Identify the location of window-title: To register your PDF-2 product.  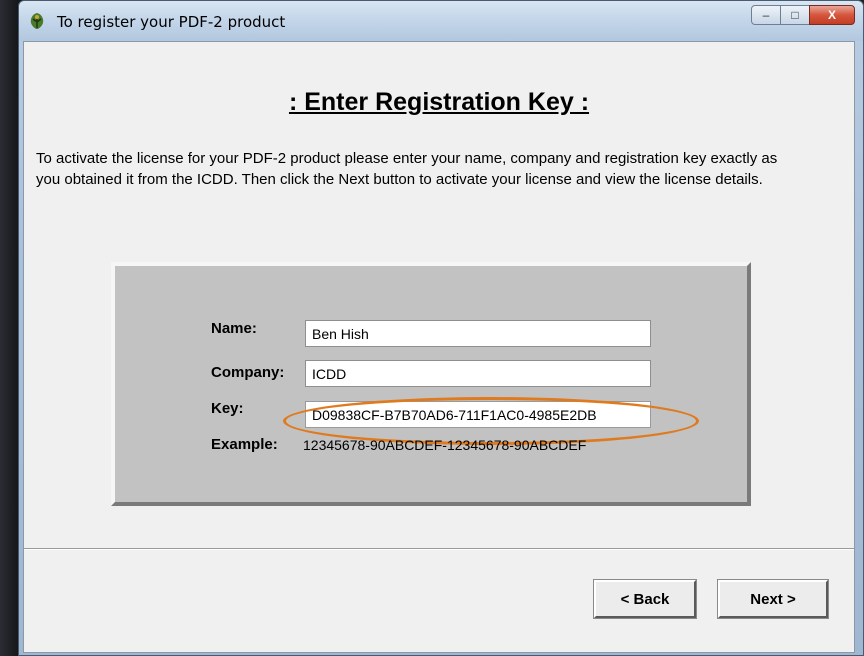
(171, 22).